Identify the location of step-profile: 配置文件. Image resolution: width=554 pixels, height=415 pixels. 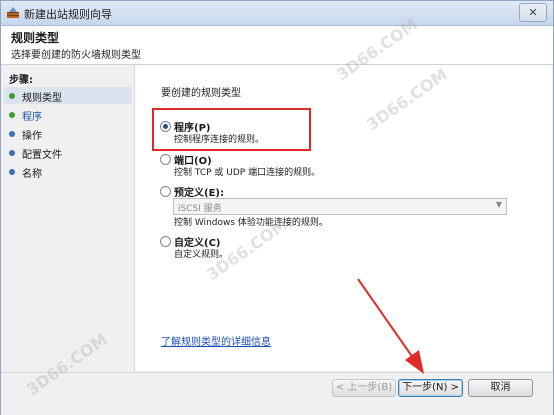
(68, 152).